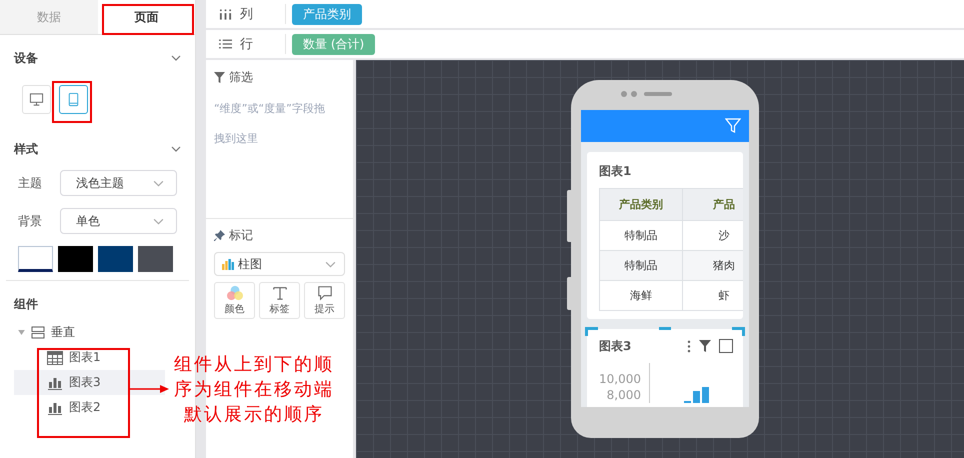 The image size is (964, 458). Describe the element at coordinates (118, 221) in the screenshot. I see `dropdown: 单色` at that location.